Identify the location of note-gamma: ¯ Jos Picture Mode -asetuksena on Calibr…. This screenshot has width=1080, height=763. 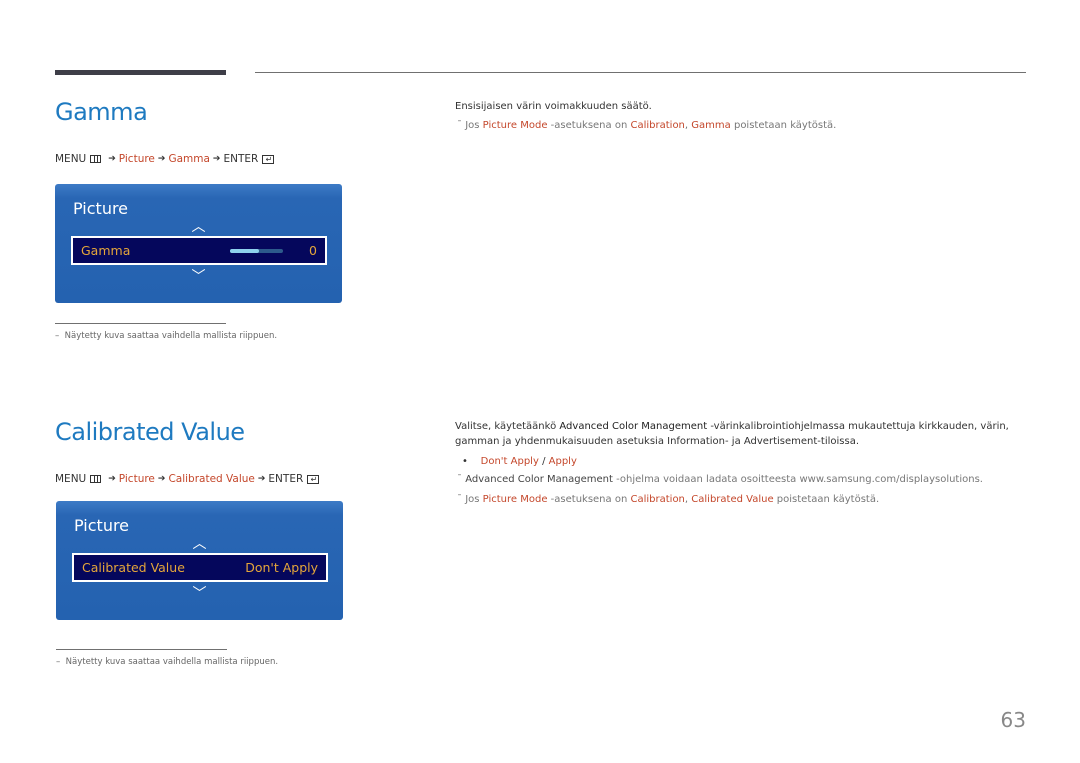
(647, 125).